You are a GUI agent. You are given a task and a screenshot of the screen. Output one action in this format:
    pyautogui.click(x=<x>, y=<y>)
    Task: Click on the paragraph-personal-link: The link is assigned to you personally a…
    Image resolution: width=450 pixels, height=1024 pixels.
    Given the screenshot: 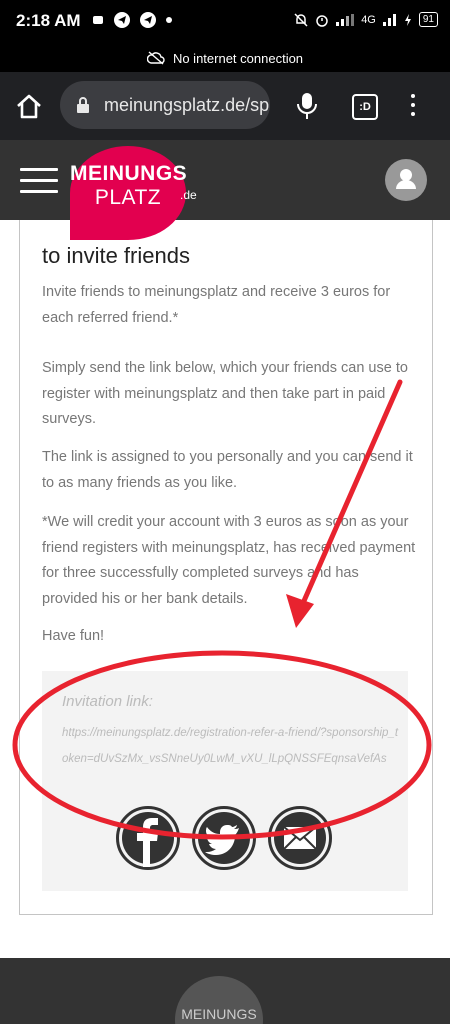 What is the action you would take?
    pyautogui.click(x=227, y=470)
    